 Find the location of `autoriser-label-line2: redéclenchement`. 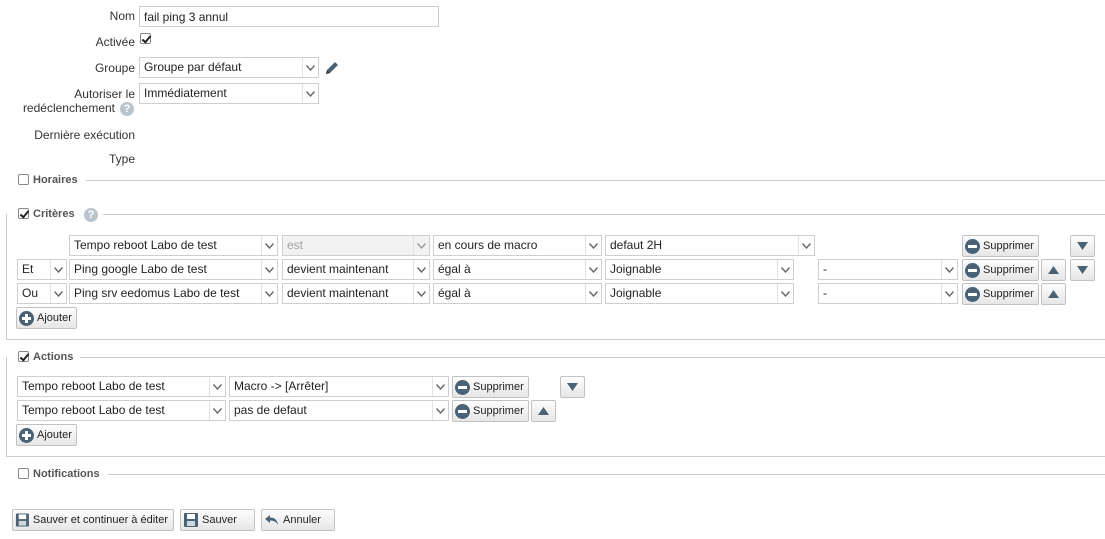

autoriser-label-line2: redéclenchement is located at coordinates (68, 108).